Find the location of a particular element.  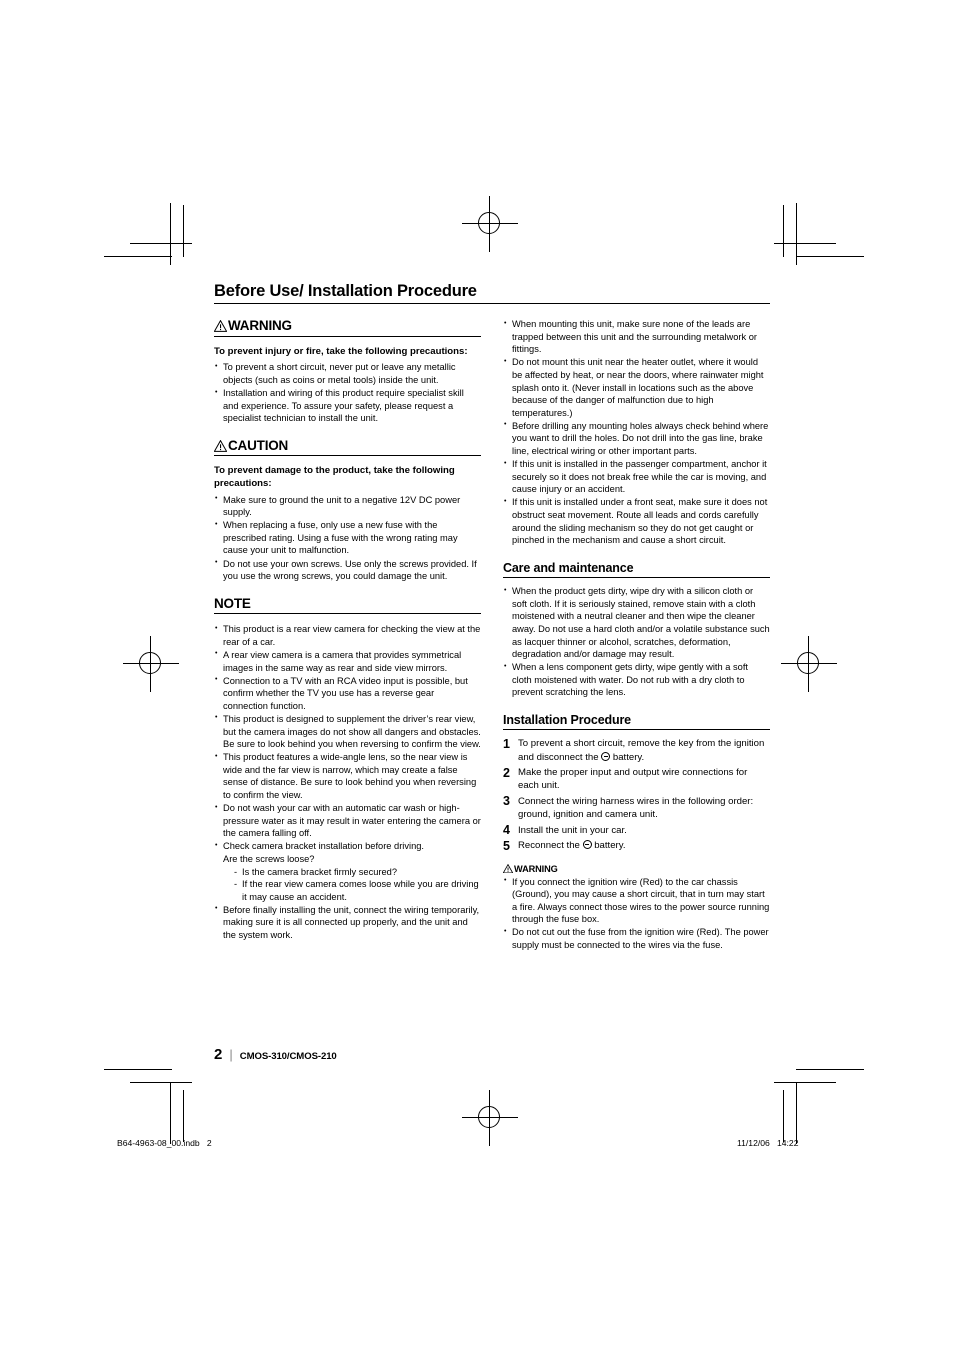

sub-list-item: Is the camera bracket firmly secured? is located at coordinates (357, 872).